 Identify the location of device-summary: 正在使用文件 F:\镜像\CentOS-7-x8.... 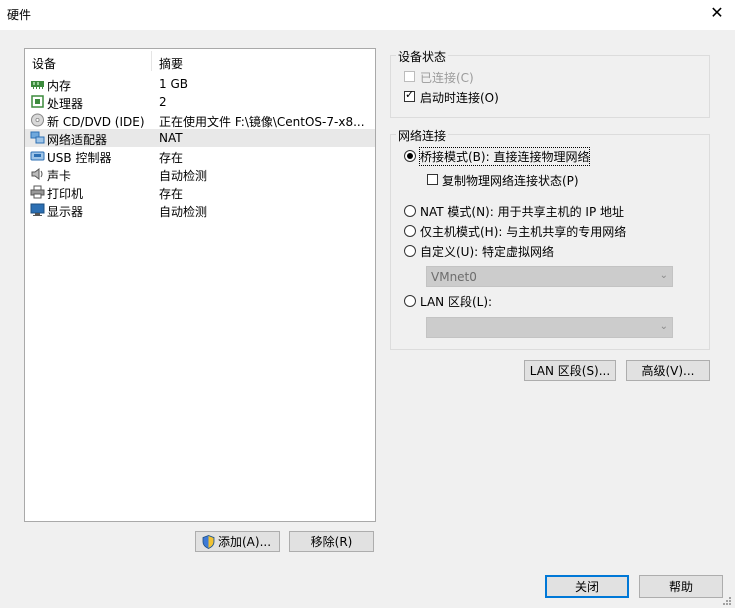
(262, 122).